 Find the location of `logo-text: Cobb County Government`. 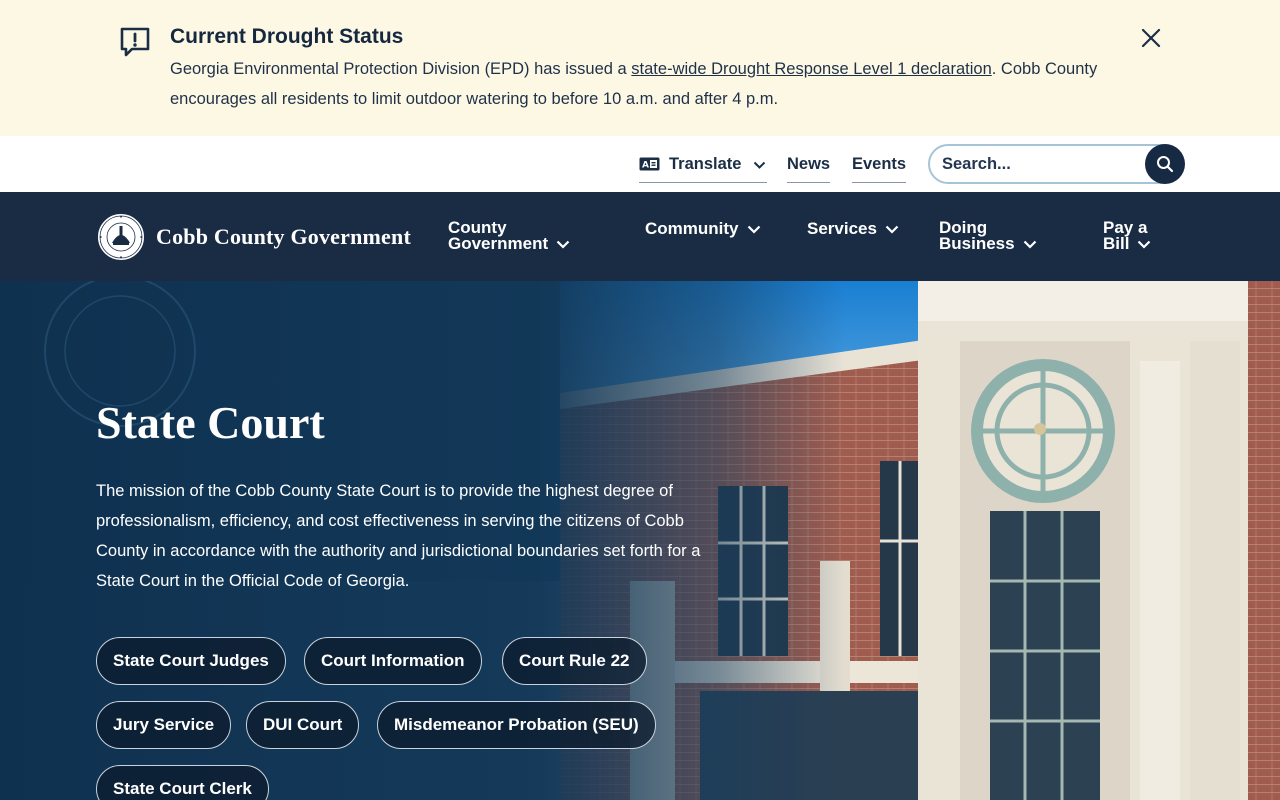

logo-text: Cobb County Government is located at coordinates (283, 236).